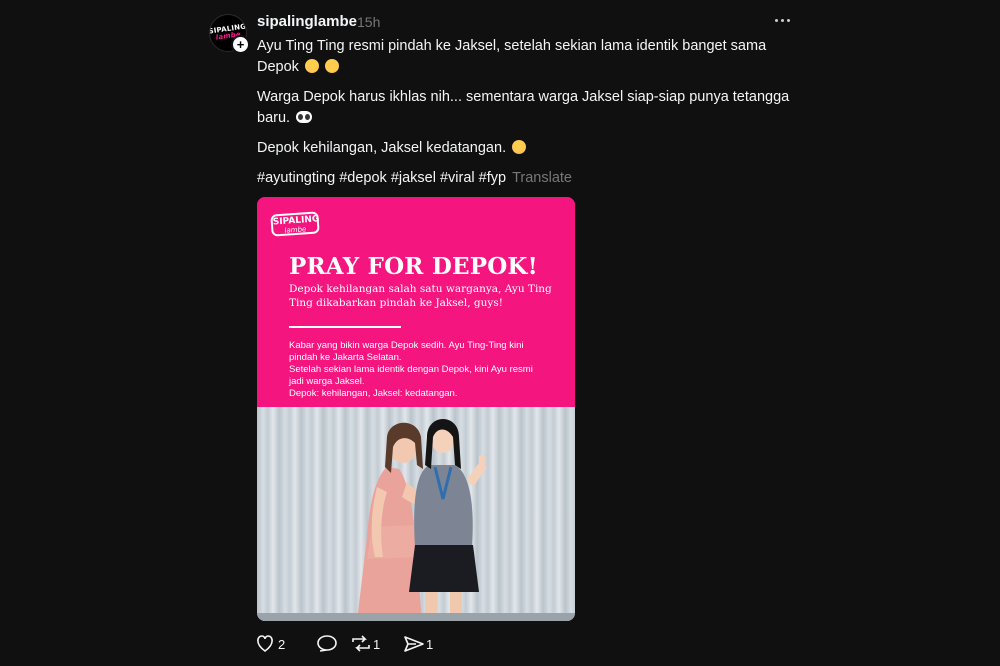 Image resolution: width=1000 pixels, height=666 pixels. Describe the element at coordinates (295, 224) in the screenshot. I see `card-logo: SIPALING lambe` at that location.